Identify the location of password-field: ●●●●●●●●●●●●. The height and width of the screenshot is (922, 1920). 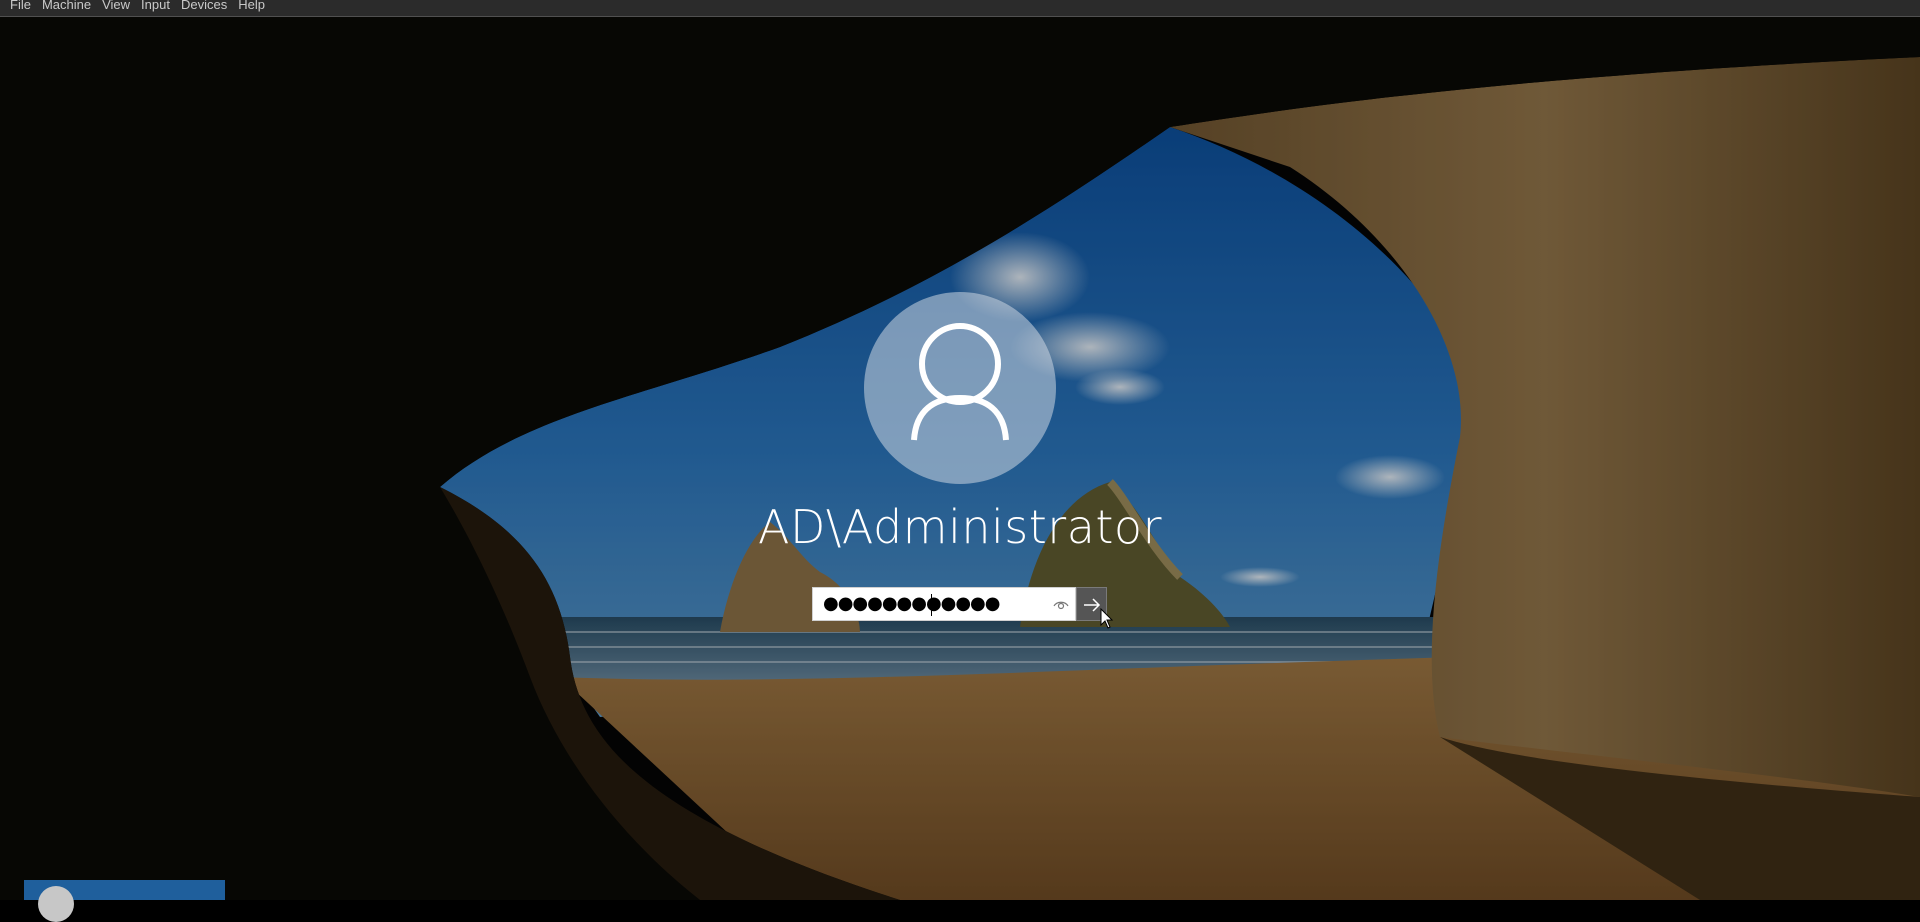
(944, 604).